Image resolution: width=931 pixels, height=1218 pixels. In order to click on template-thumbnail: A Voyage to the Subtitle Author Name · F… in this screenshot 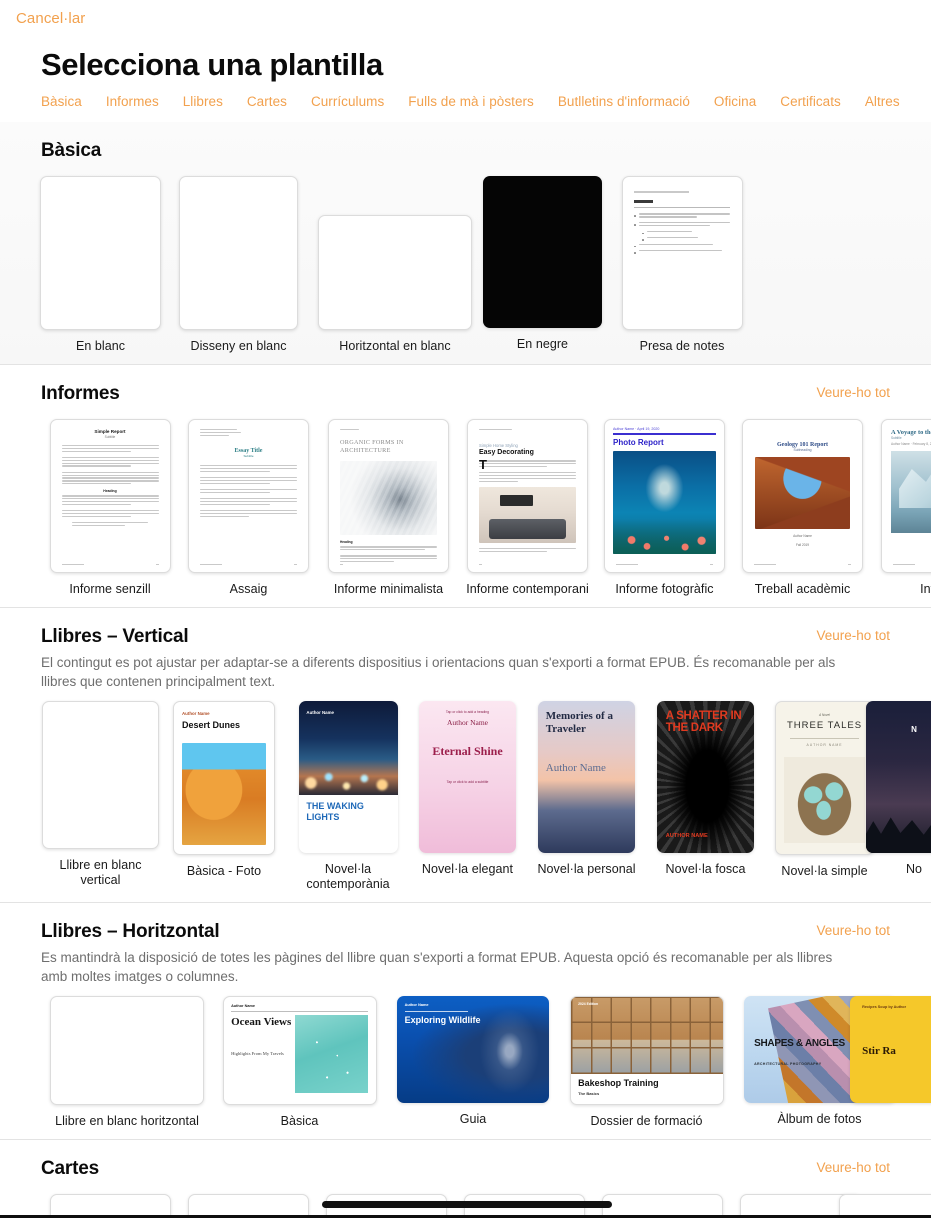, I will do `click(906, 496)`.